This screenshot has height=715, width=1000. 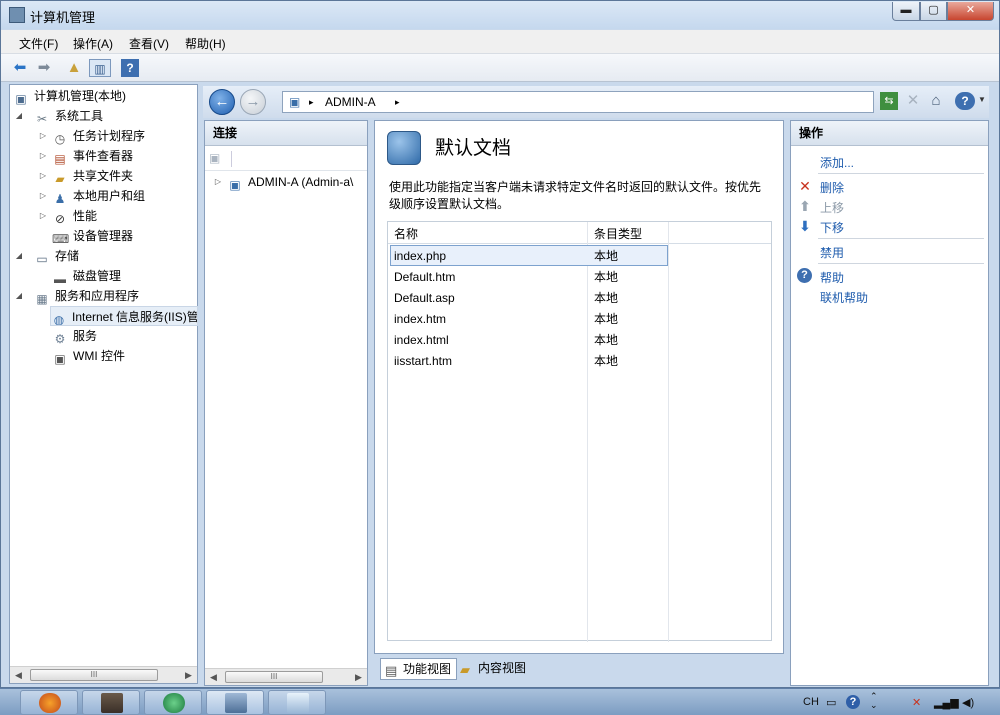 I want to click on tree-item-device-manager: ⌨ 设备管理器, so click(x=92, y=236).